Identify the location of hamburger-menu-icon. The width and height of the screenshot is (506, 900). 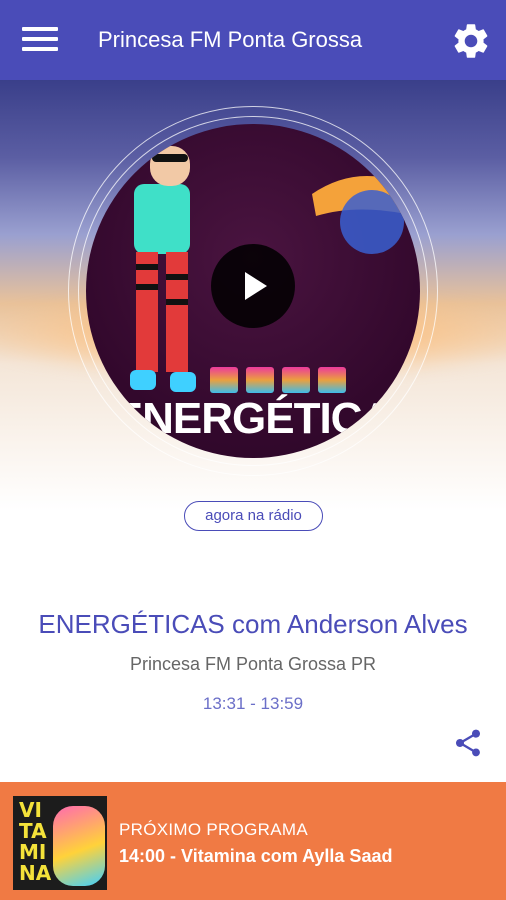
(40, 29).